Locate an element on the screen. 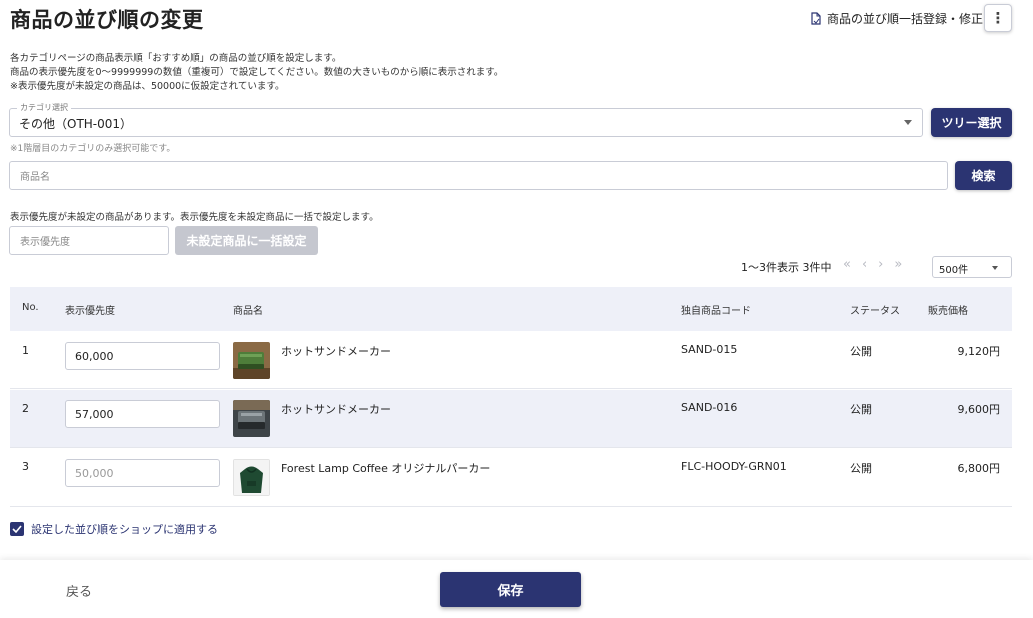  pager-controls: « ‹ › » is located at coordinates (872, 264).